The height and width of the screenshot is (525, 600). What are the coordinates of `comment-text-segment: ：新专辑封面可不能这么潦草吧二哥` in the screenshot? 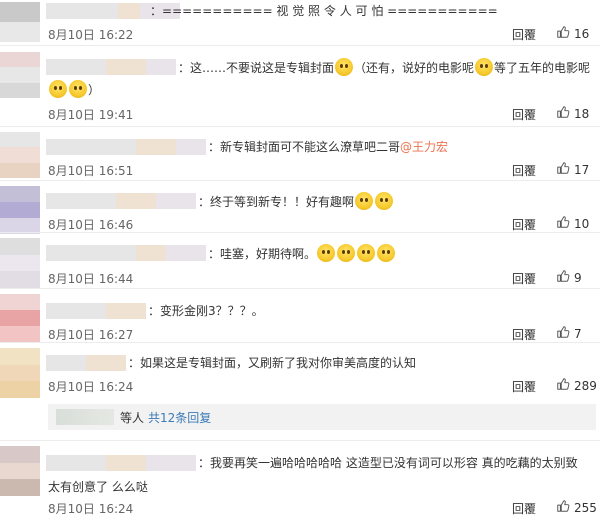 It's located at (304, 147).